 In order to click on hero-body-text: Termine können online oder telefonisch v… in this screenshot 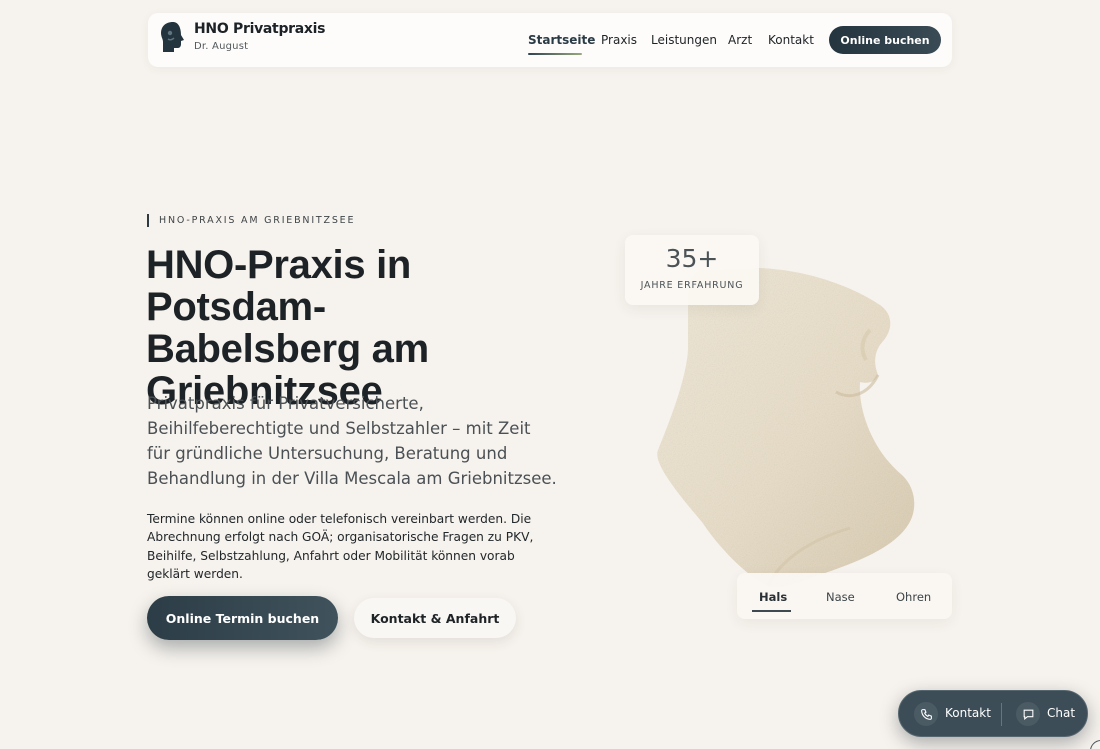, I will do `click(340, 547)`.